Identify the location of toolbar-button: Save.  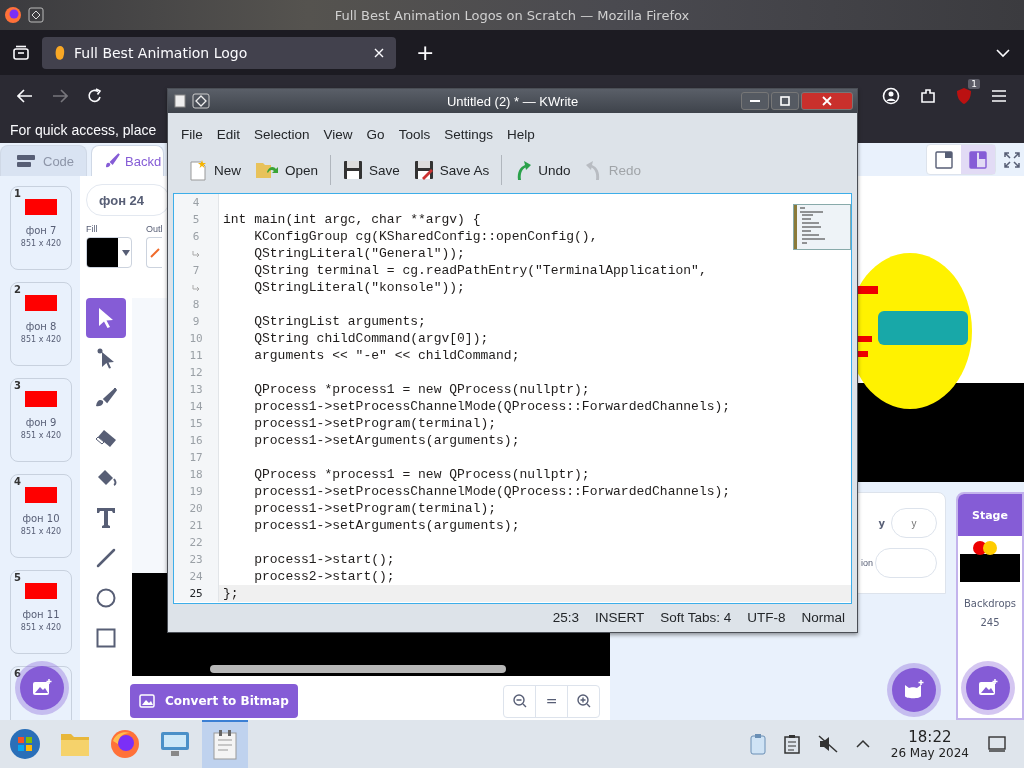
(371, 170).